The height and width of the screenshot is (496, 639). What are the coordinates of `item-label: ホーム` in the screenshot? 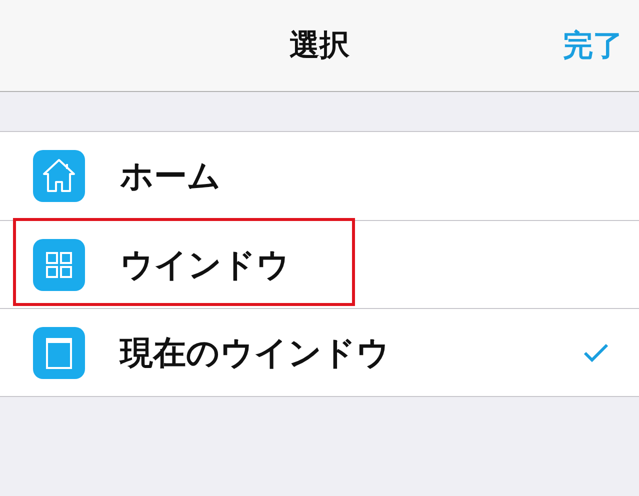 It's located at (171, 176).